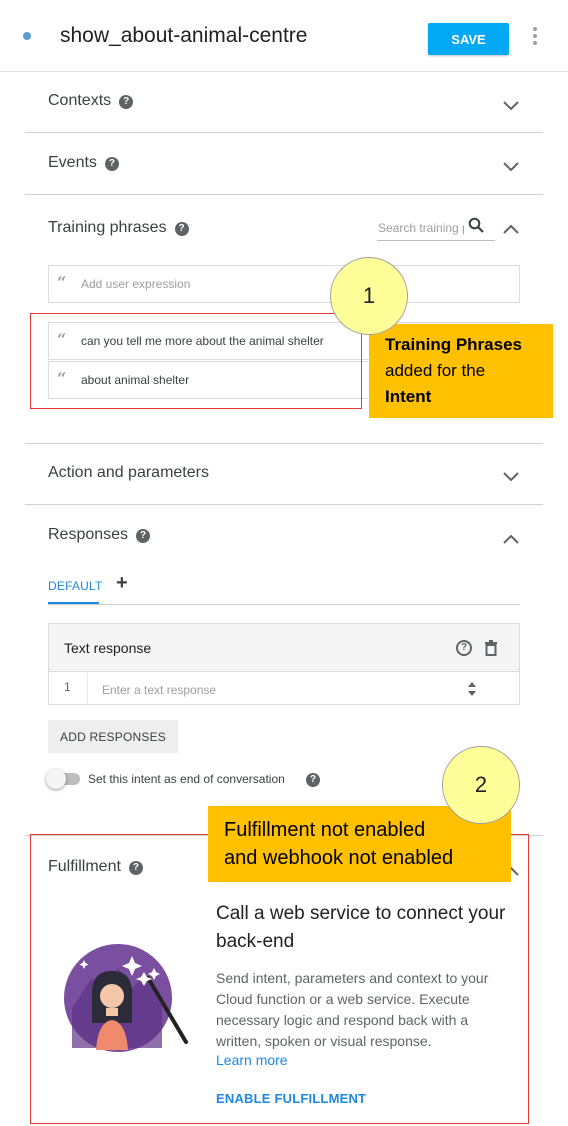 The height and width of the screenshot is (1126, 568). What do you see at coordinates (535, 37) in the screenshot?
I see `more-options-icon` at bounding box center [535, 37].